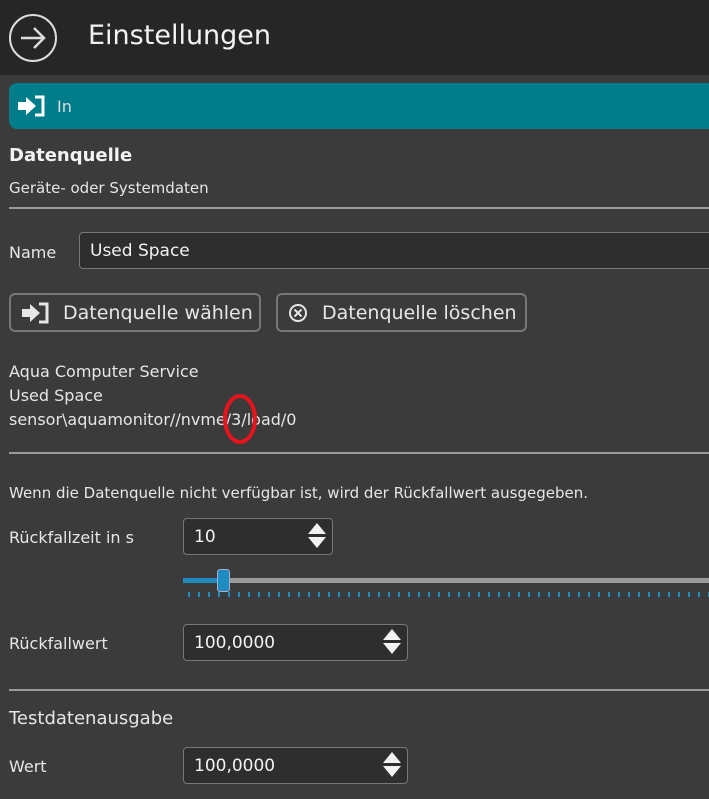  Describe the element at coordinates (298, 312) in the screenshot. I see `close-circle-icon` at that location.